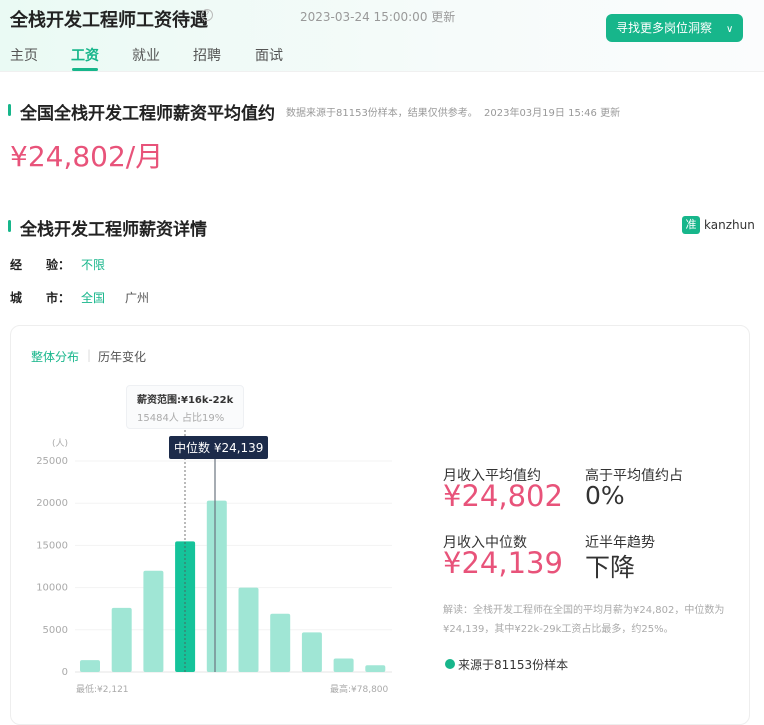  I want to click on brand-name: kanzhun, so click(729, 225).